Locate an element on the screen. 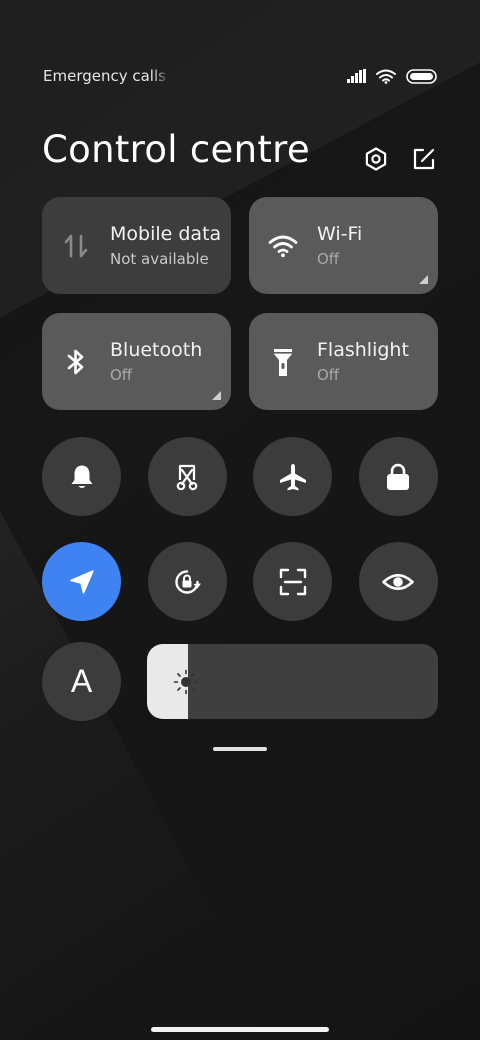 The width and height of the screenshot is (480, 1040). bell-icon is located at coordinates (81, 476).